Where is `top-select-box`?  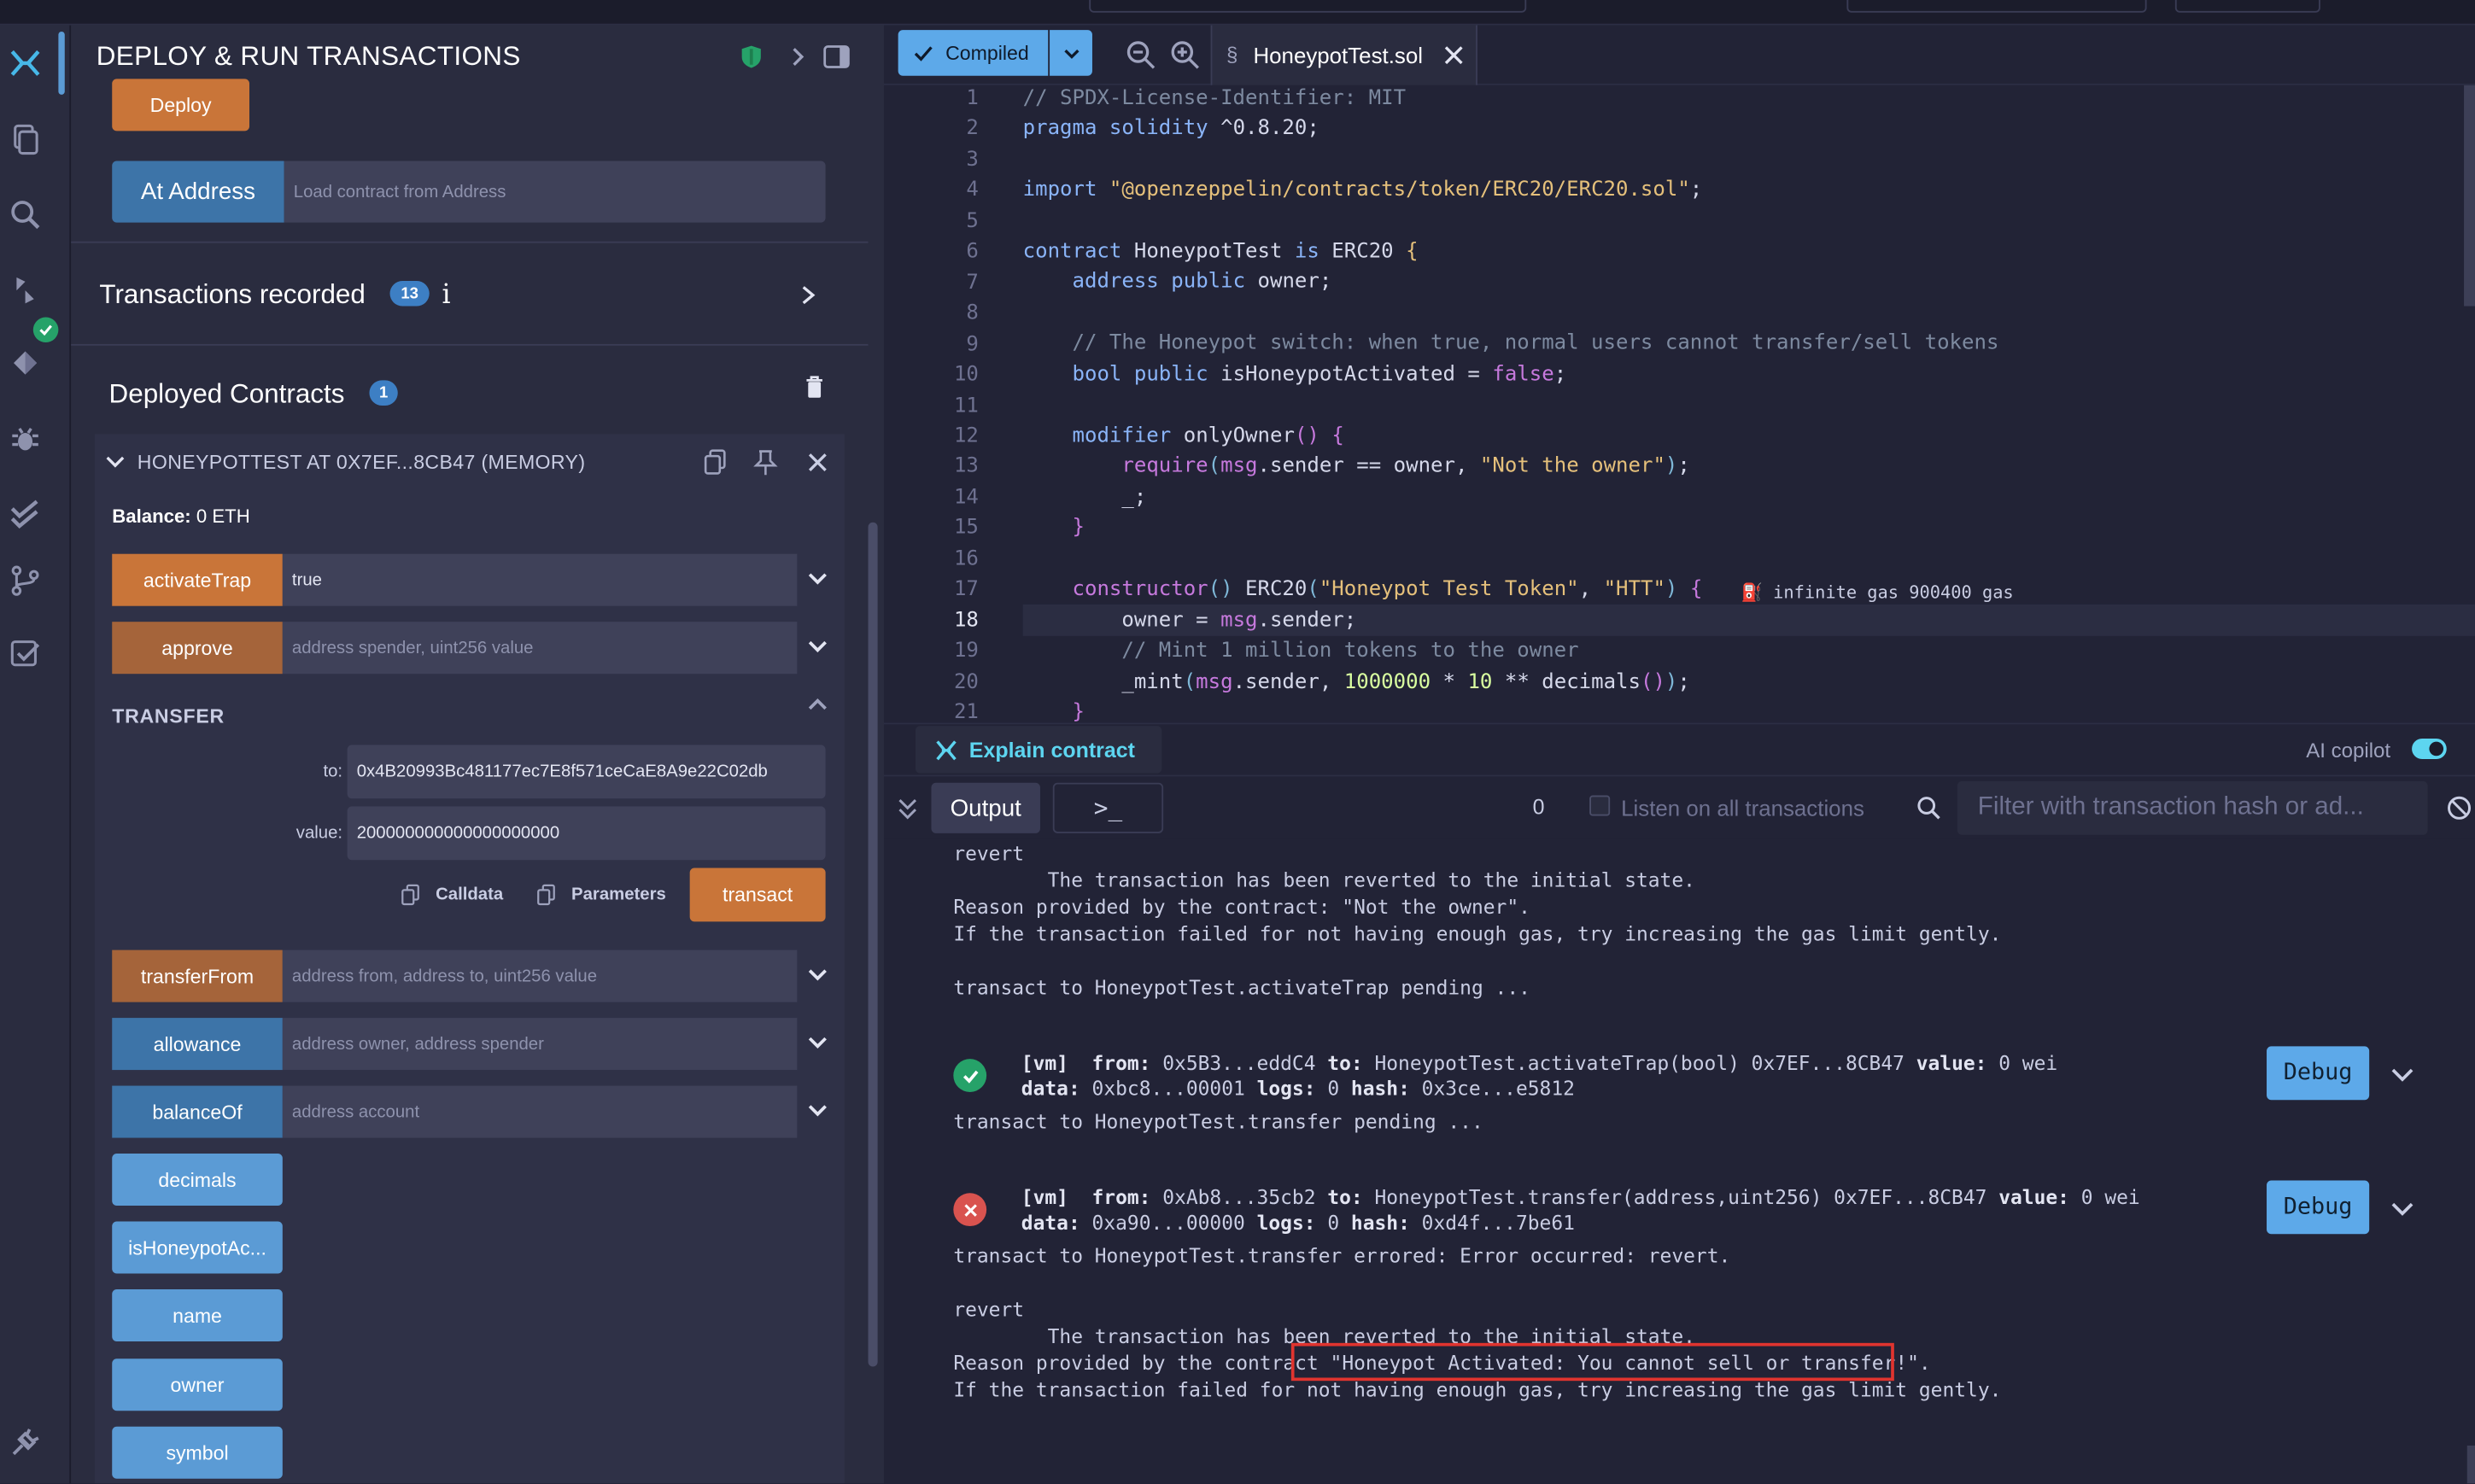 top-select-box is located at coordinates (1996, 6).